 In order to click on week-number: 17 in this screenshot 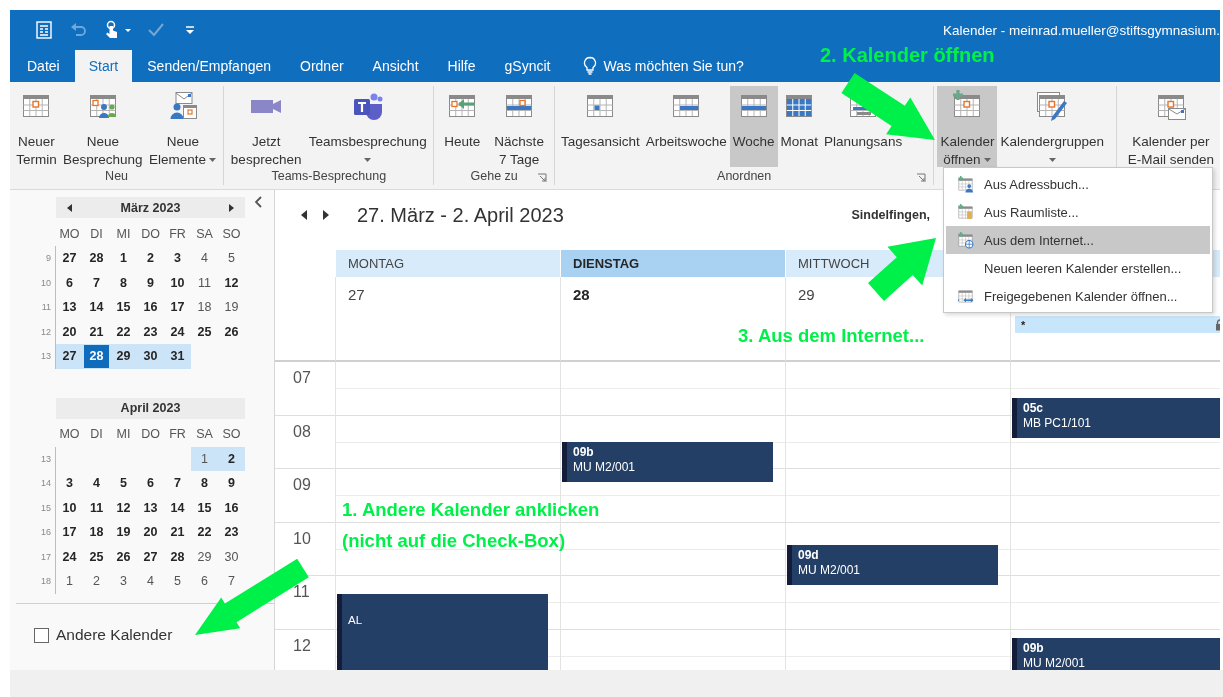, I will do `click(47, 556)`.